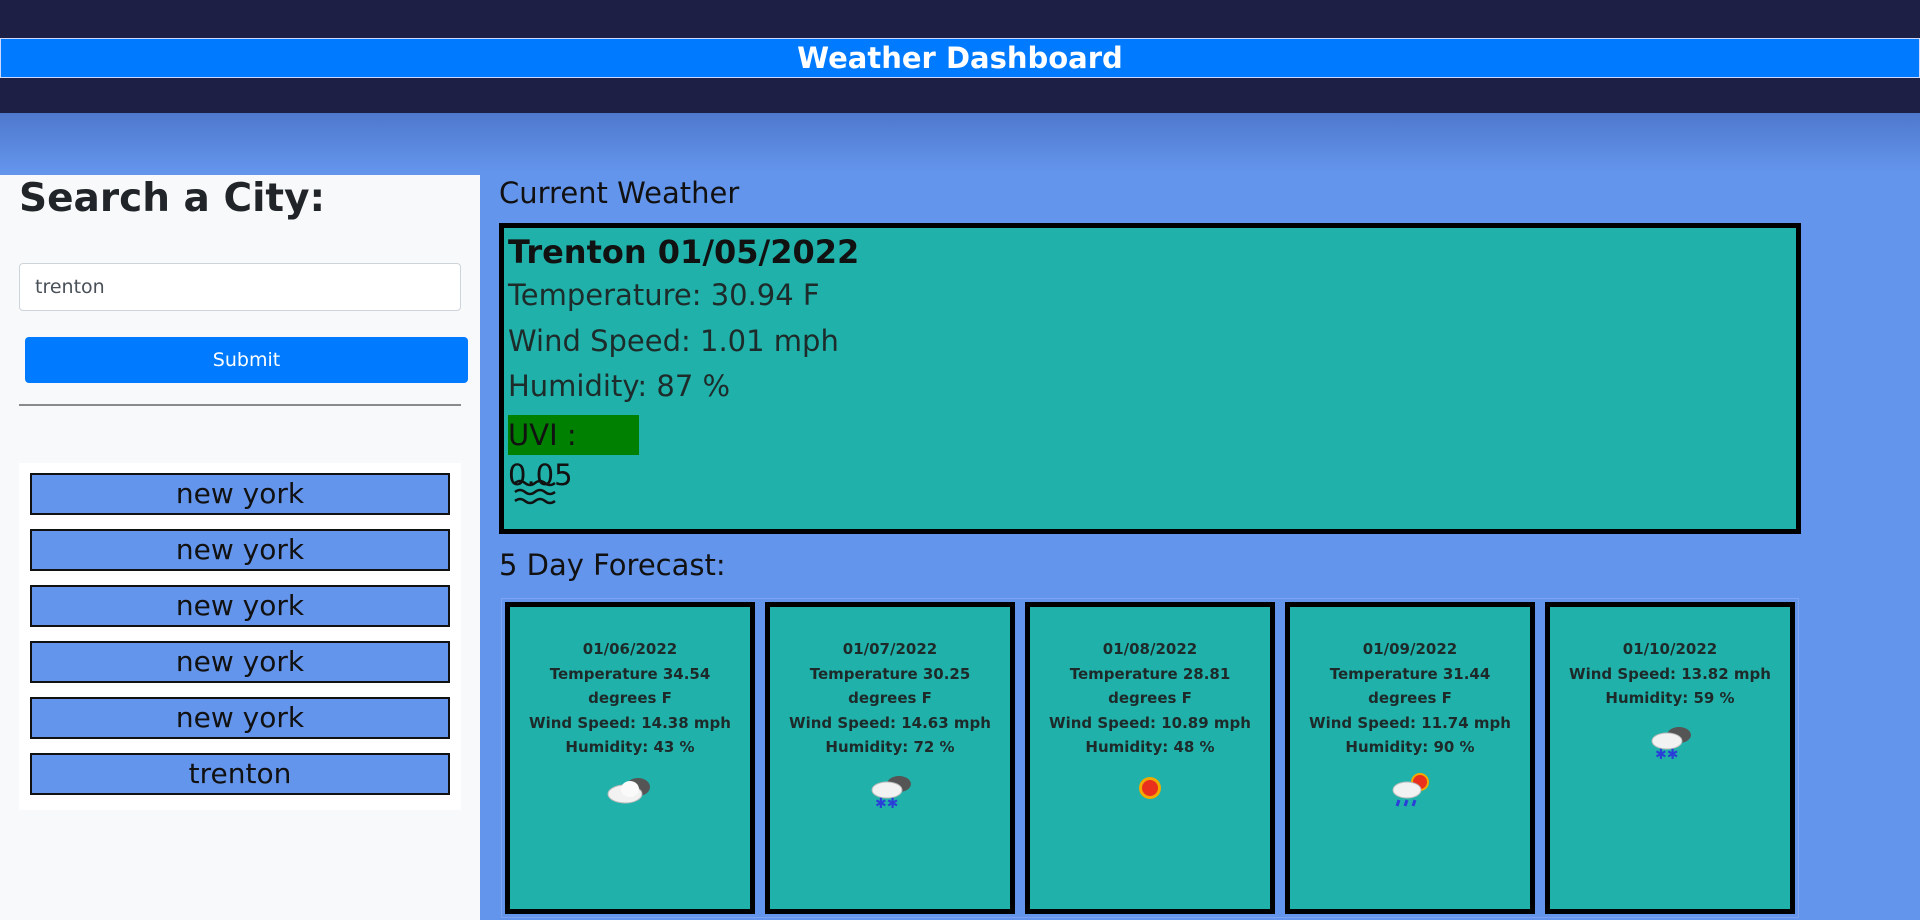 The height and width of the screenshot is (920, 1920). Describe the element at coordinates (684, 252) in the screenshot. I see `city-date: Trenton 01/05/2022` at that location.